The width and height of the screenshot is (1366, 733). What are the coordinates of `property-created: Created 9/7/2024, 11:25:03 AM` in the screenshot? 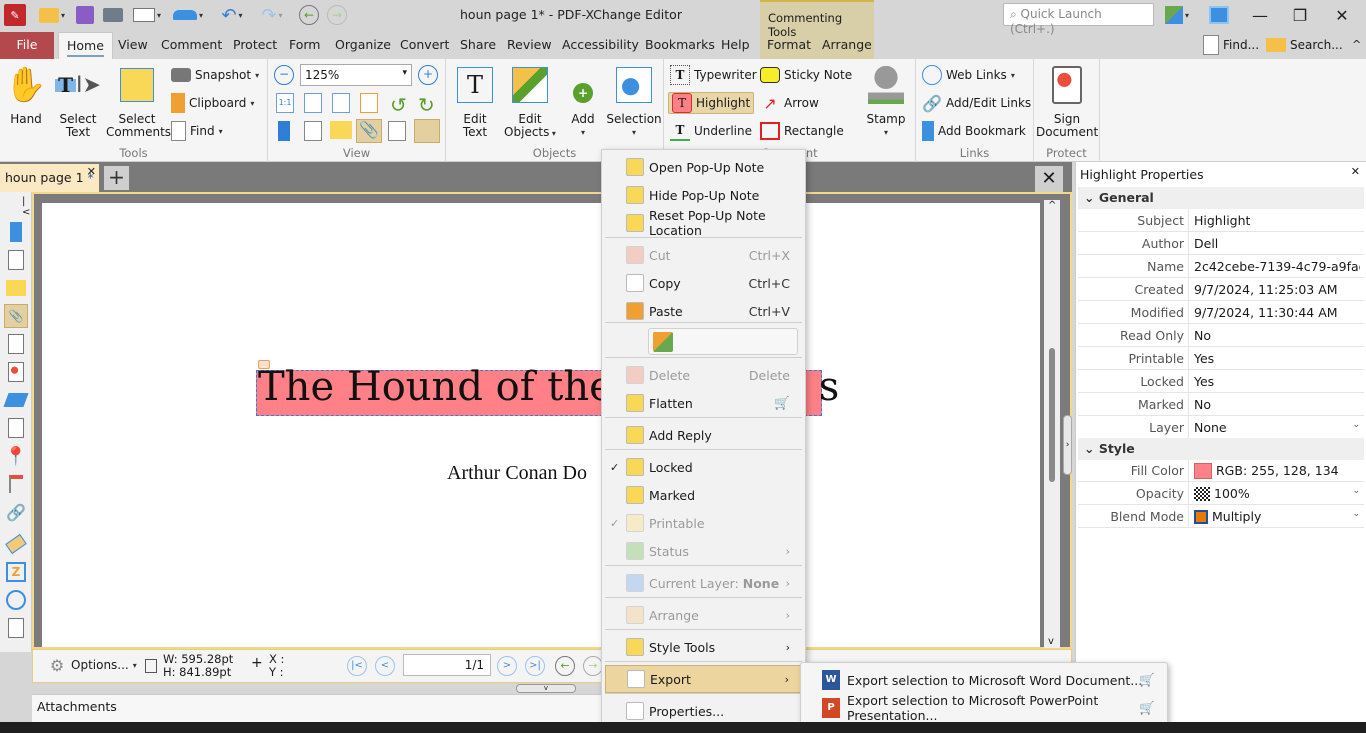 It's located at (1221, 289).